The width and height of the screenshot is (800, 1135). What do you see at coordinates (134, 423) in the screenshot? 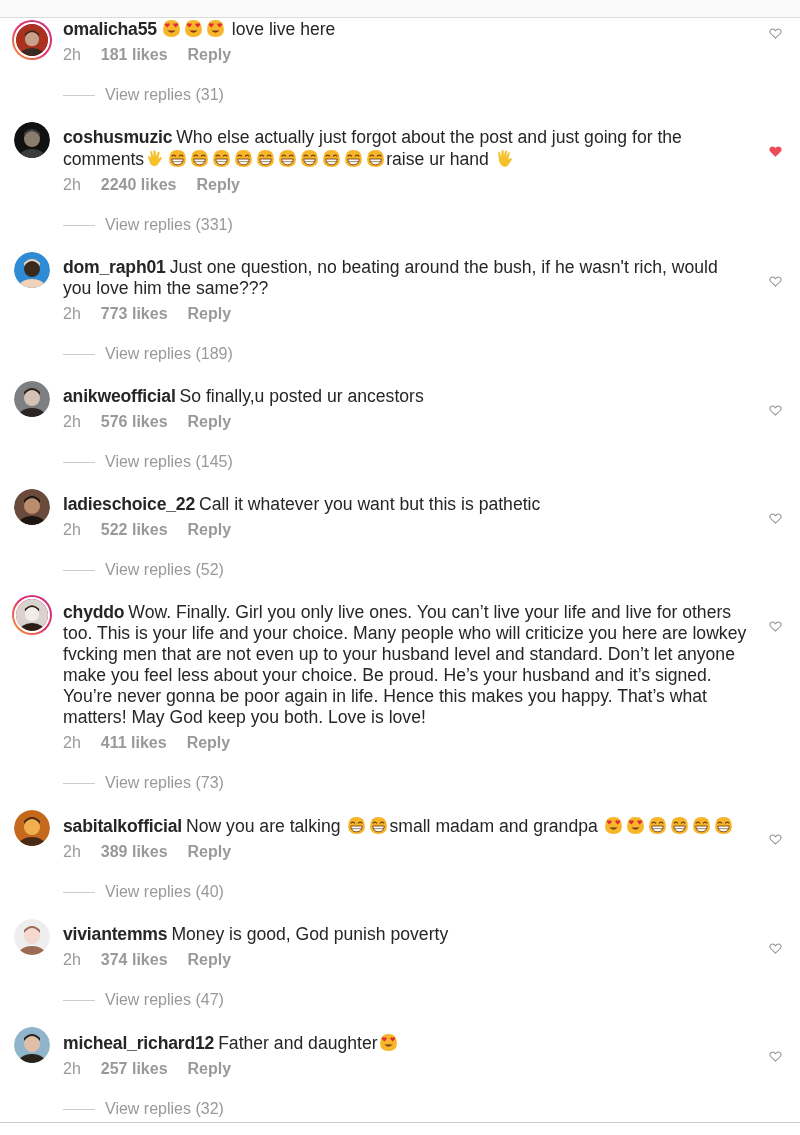
I see `likes-count: 576 likes` at bounding box center [134, 423].